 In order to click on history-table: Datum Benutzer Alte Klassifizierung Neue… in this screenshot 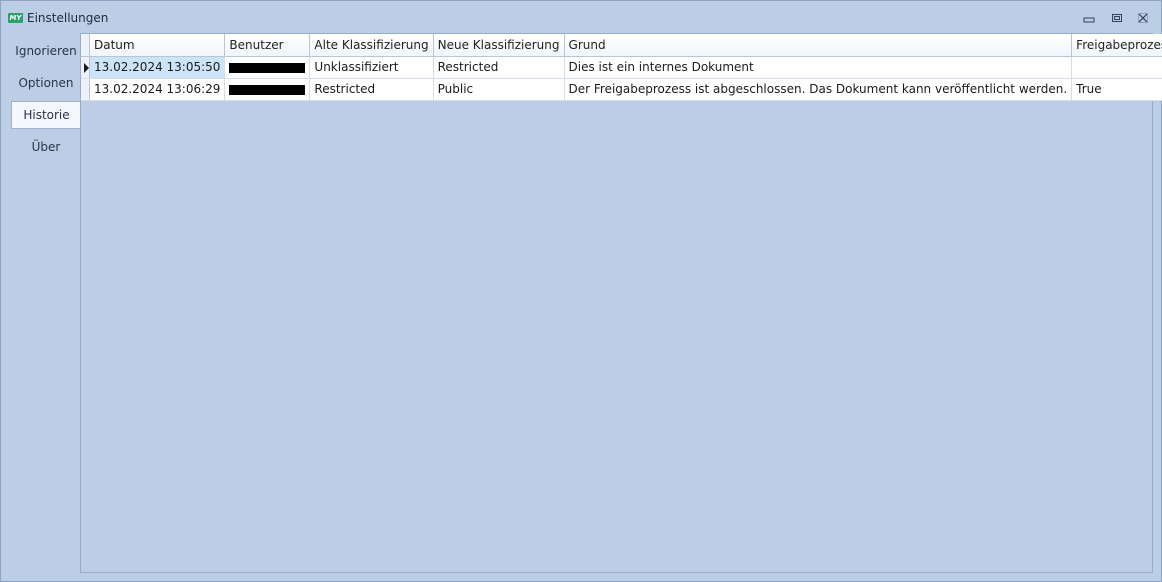, I will do `click(621, 67)`.